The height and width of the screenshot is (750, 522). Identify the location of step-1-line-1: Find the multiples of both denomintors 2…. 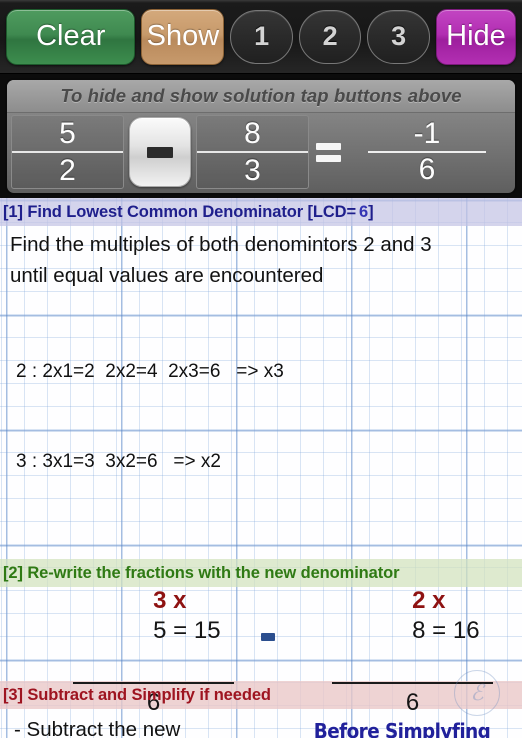
(221, 244).